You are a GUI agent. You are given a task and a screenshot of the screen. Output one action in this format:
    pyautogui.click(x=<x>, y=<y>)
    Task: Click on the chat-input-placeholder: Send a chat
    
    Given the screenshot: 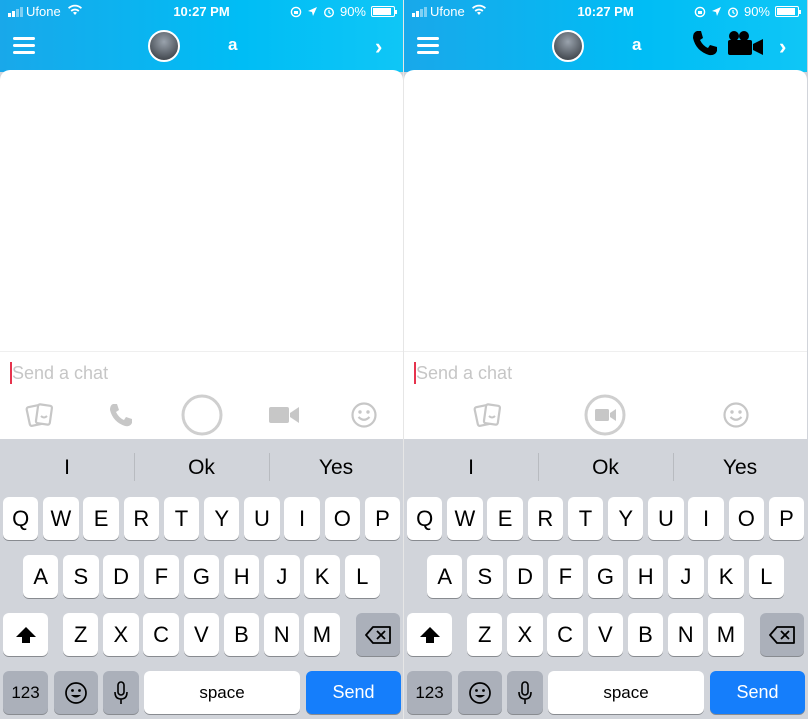 What is the action you would take?
    pyautogui.click(x=60, y=373)
    